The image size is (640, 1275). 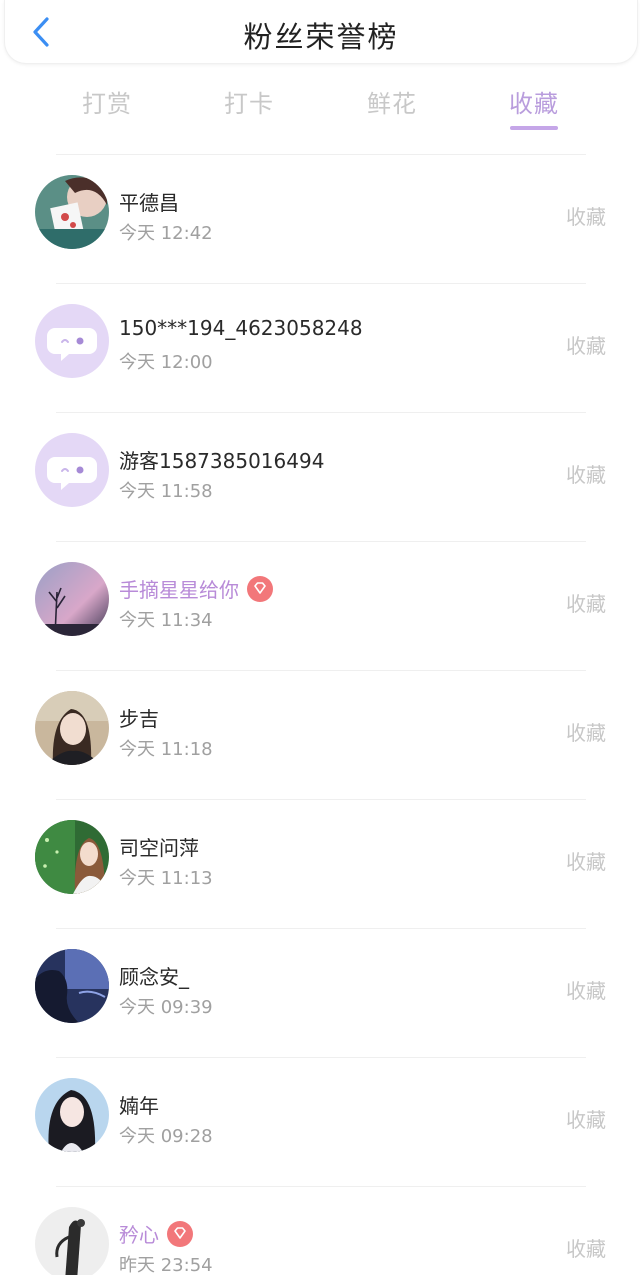 I want to click on tab-favorites: 收藏, so click(x=534, y=107).